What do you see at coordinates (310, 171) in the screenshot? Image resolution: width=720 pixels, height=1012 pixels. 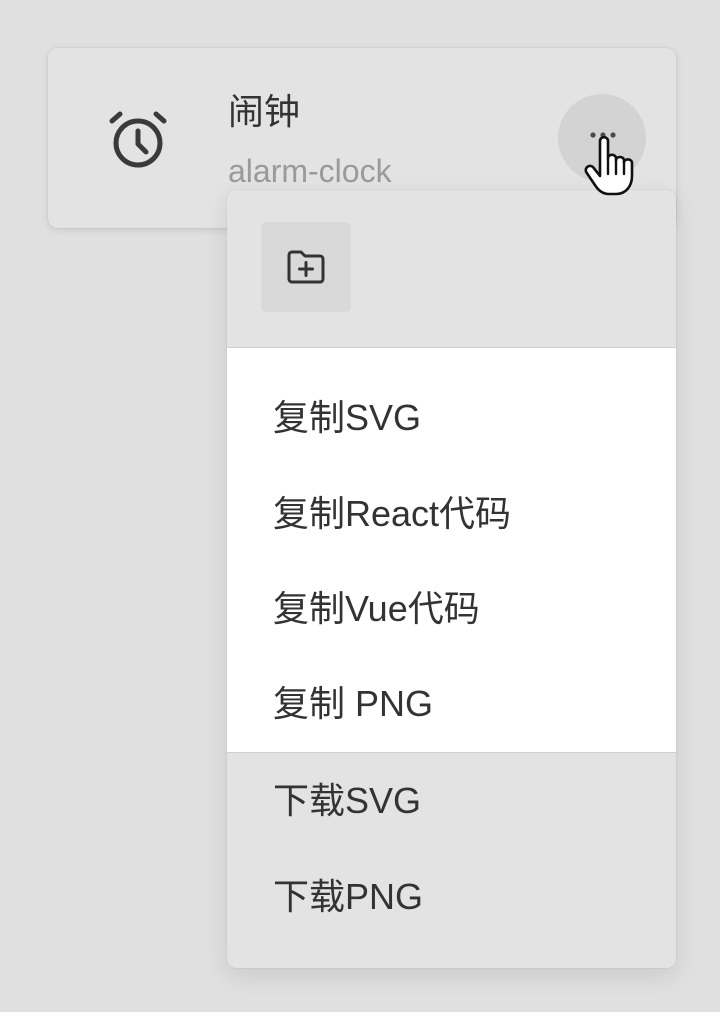 I see `icon-name: alarm-clock` at bounding box center [310, 171].